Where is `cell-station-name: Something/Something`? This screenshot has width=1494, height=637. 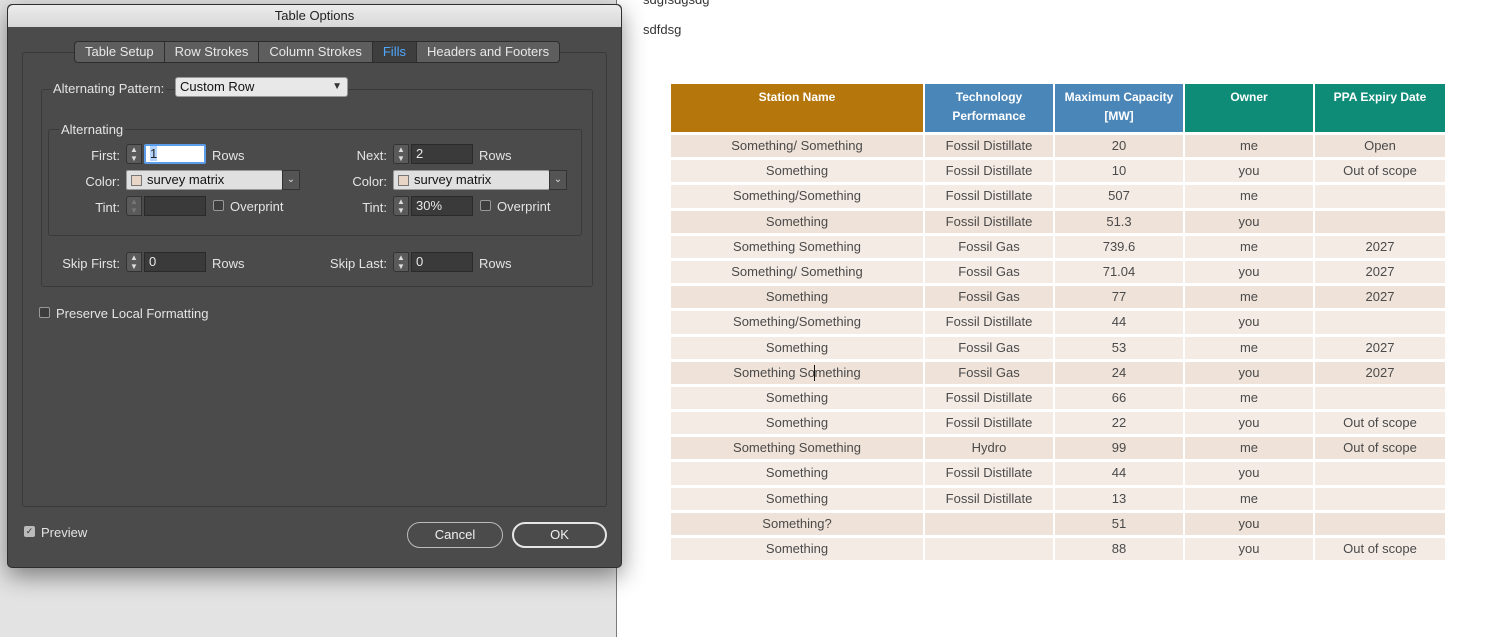 cell-station-name: Something/Something is located at coordinates (797, 196).